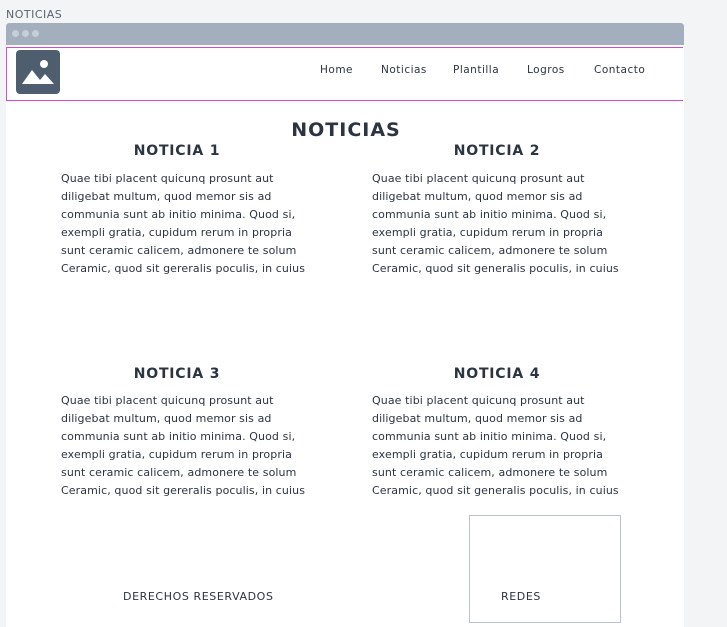  What do you see at coordinates (497, 374) in the screenshot?
I see `news-title: NOTICIA 4` at bounding box center [497, 374].